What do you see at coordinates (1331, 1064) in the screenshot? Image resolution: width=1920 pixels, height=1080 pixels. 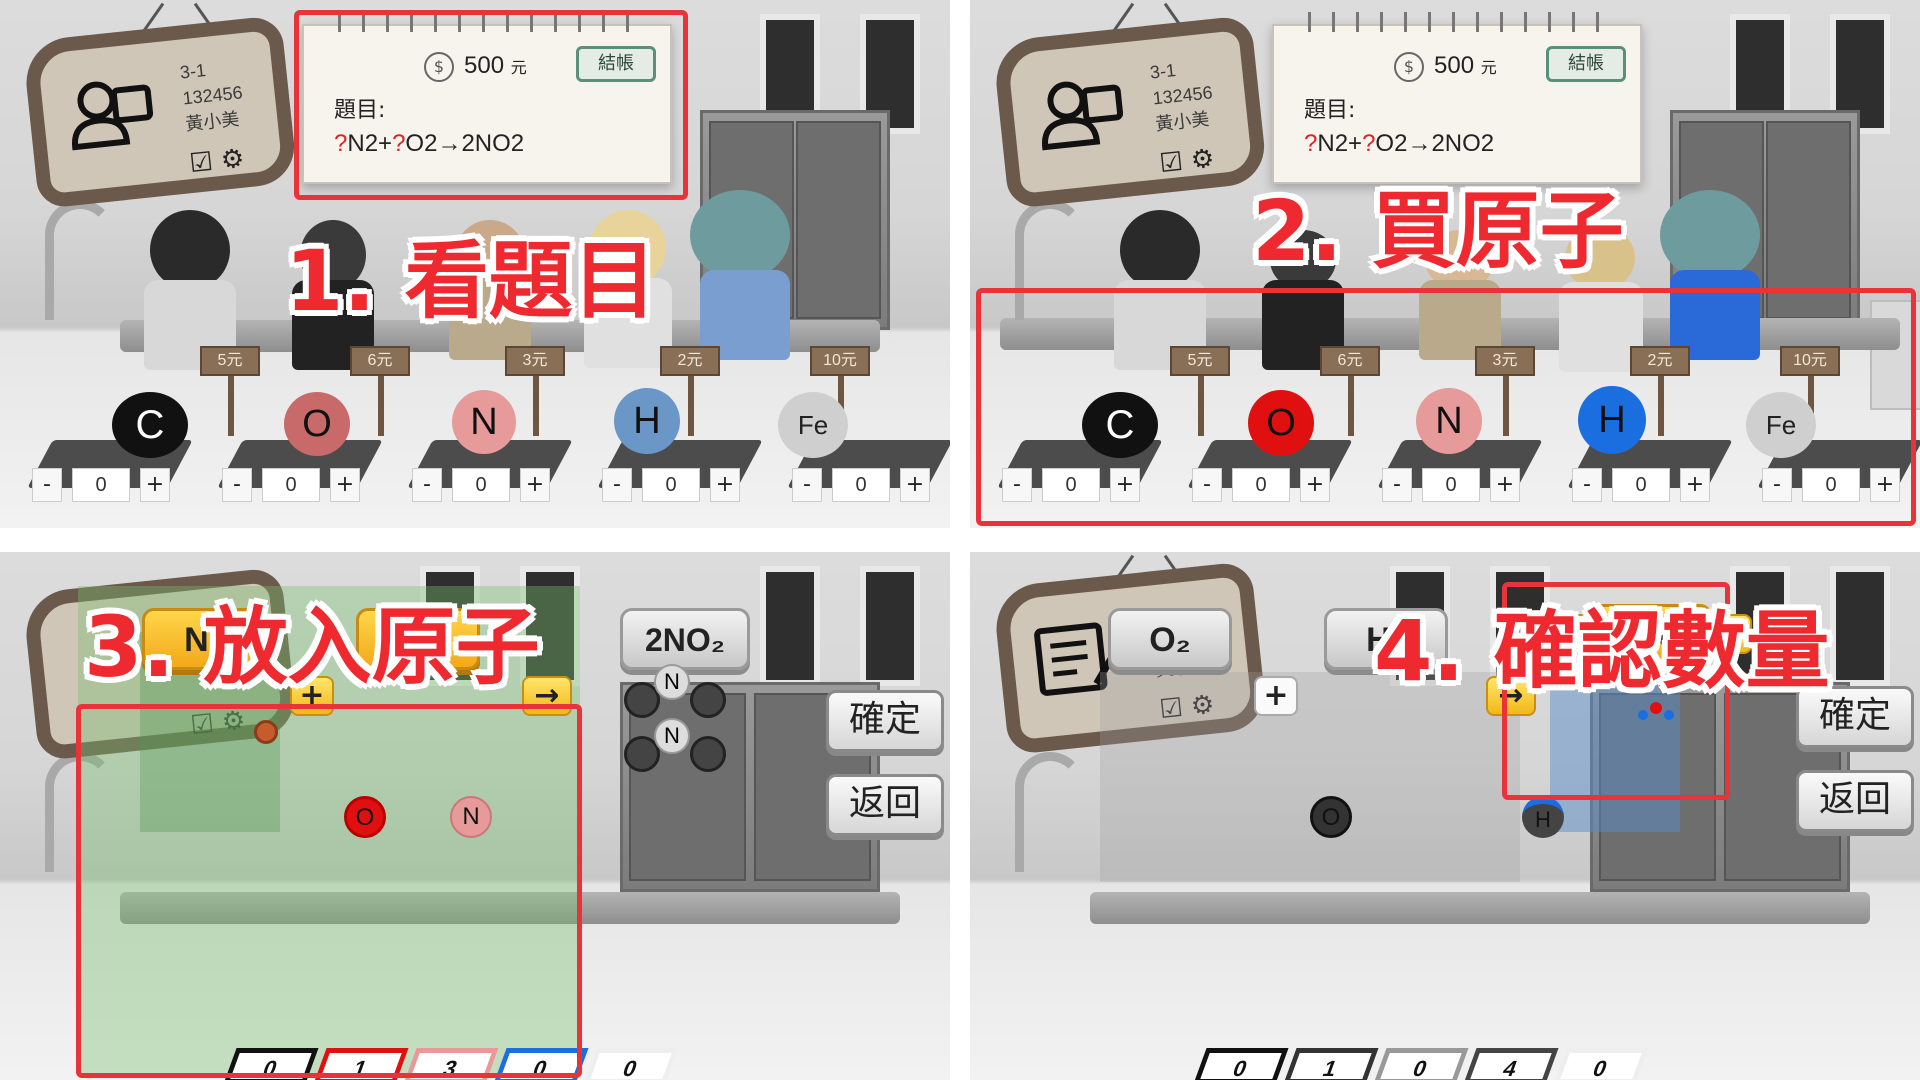 I see `counter-oxygen: 1` at bounding box center [1331, 1064].